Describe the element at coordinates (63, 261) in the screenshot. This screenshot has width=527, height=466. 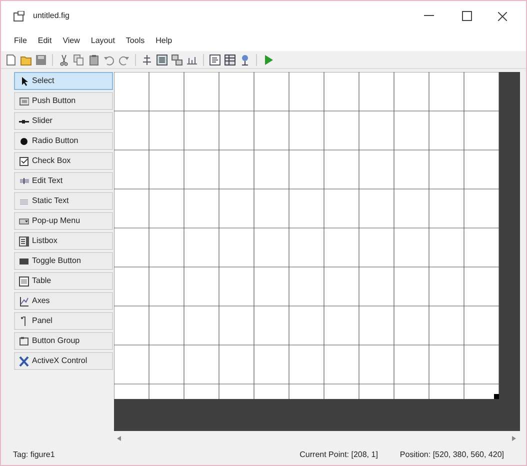
I see `palette-item: Toggle Button` at that location.